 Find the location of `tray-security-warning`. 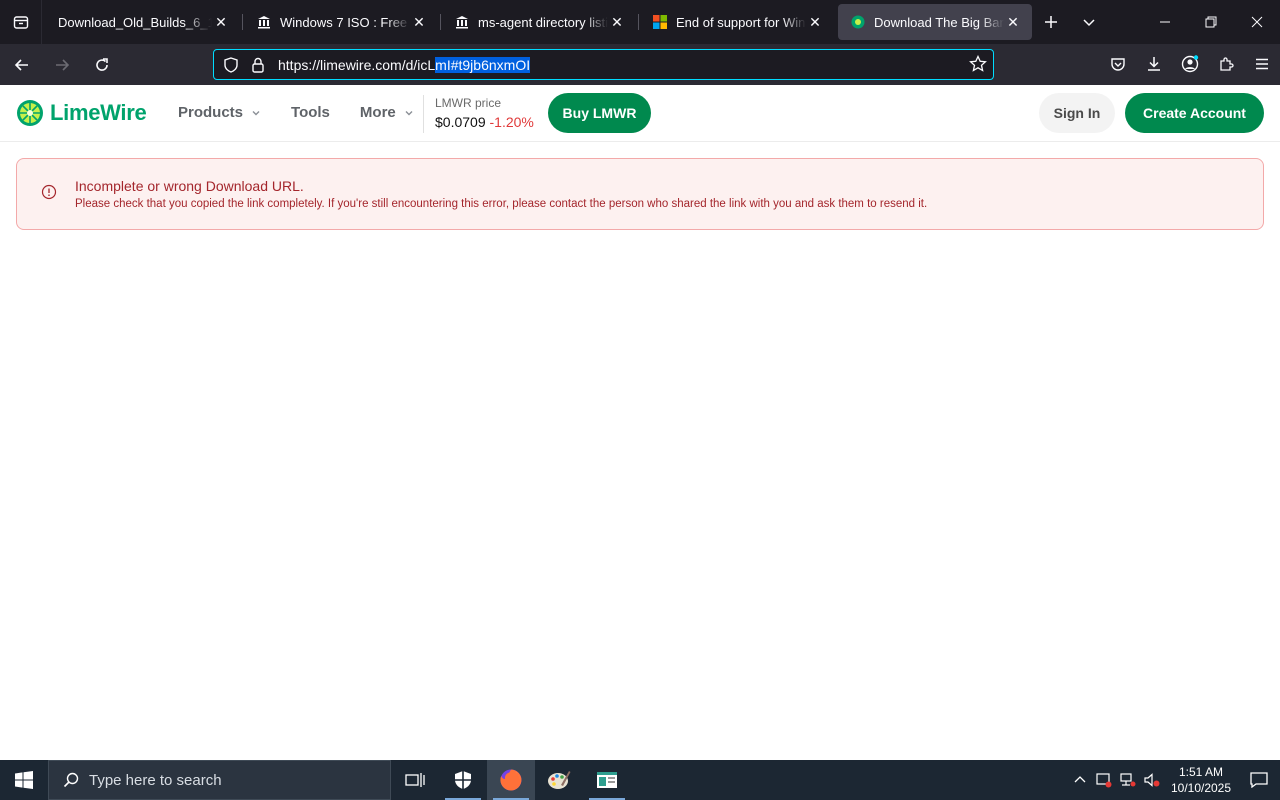

tray-security-warning is located at coordinates (1104, 780).